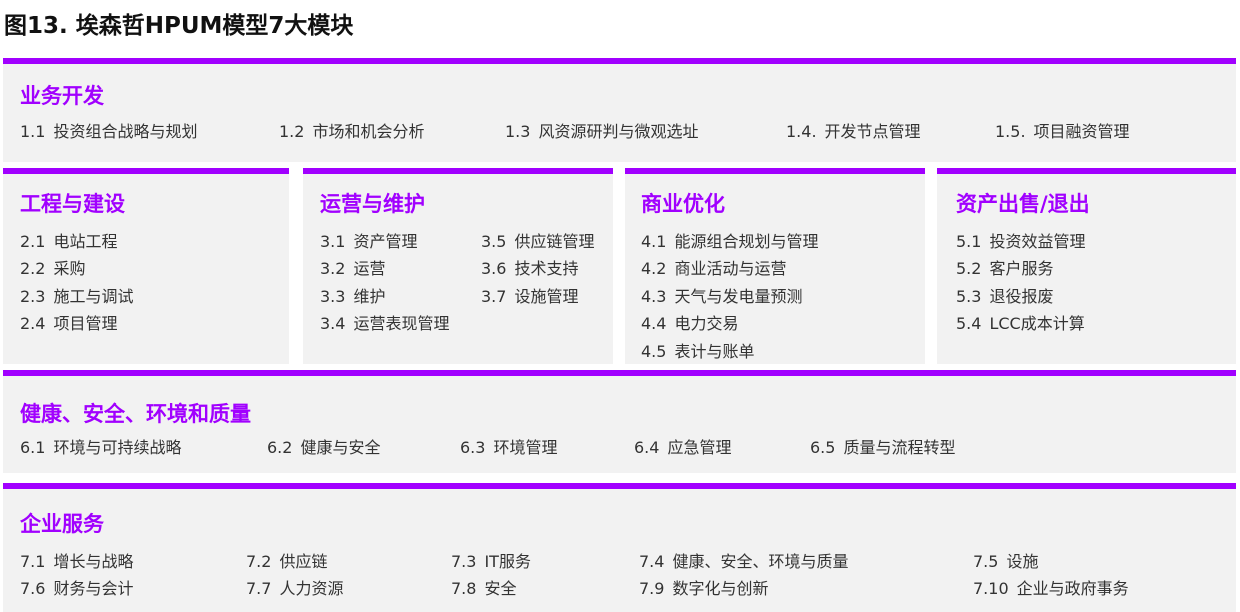  What do you see at coordinates (546, 268) in the screenshot?
I see `item-label: 技术支持` at bounding box center [546, 268].